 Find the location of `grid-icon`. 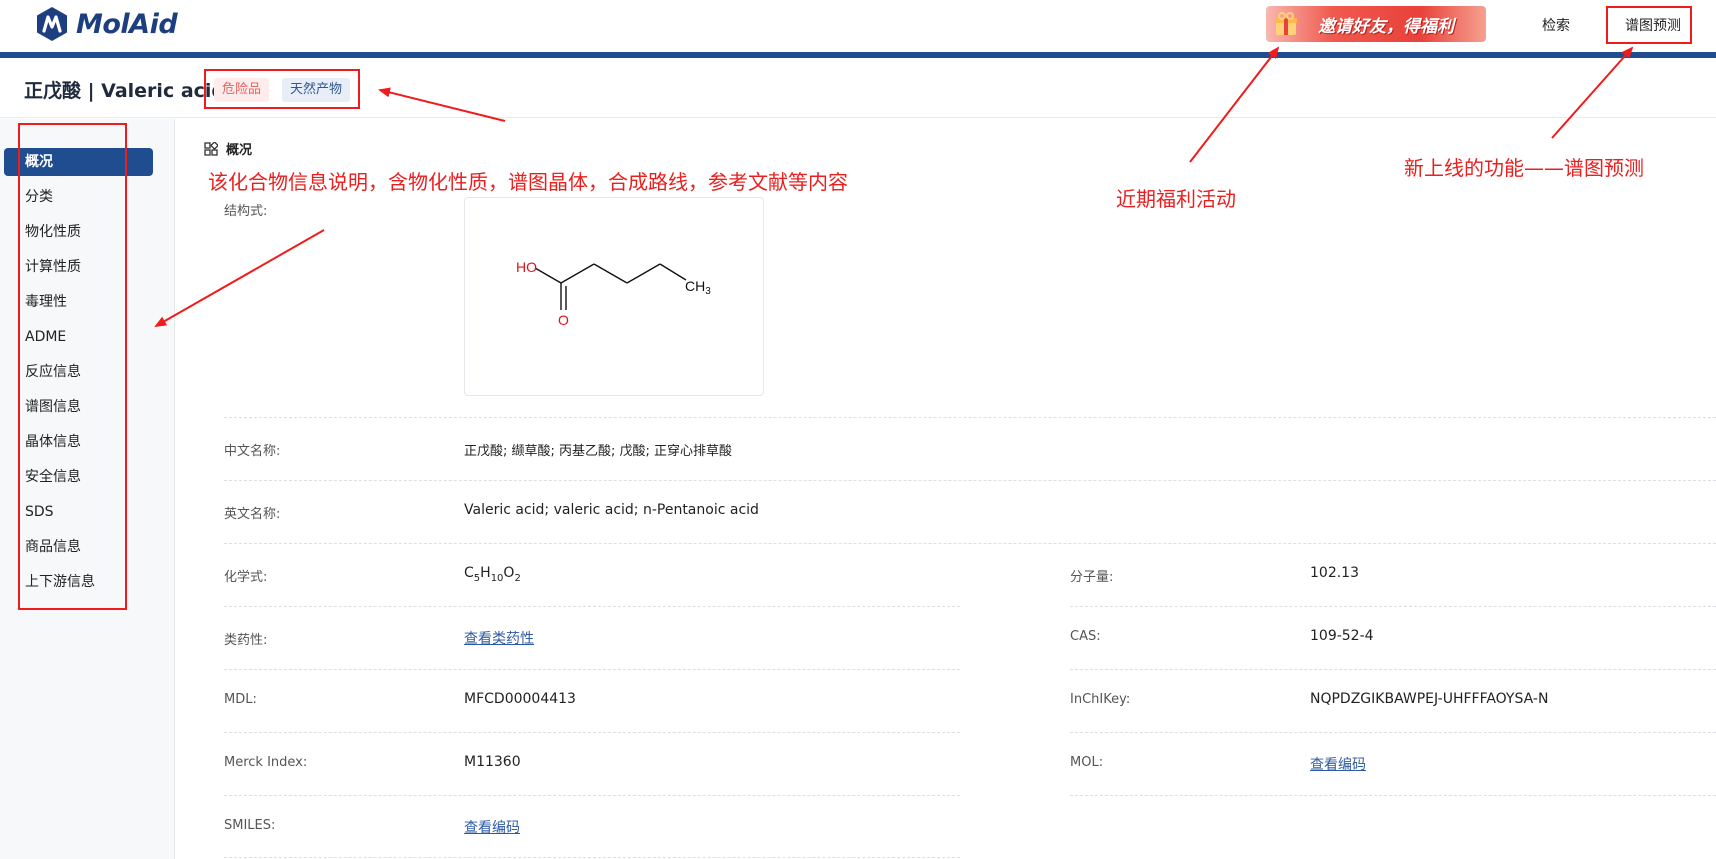

grid-icon is located at coordinates (211, 148).